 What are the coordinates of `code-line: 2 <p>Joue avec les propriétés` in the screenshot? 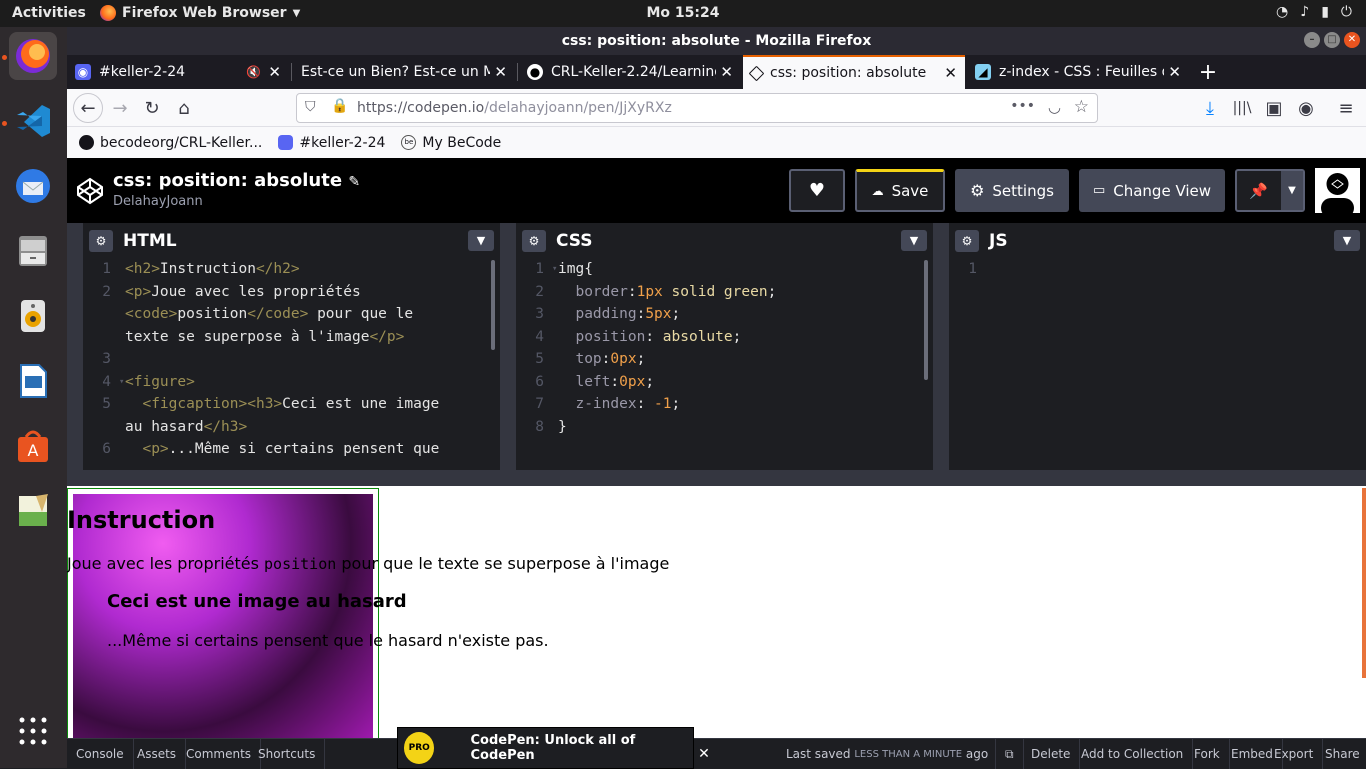 It's located at (291, 292).